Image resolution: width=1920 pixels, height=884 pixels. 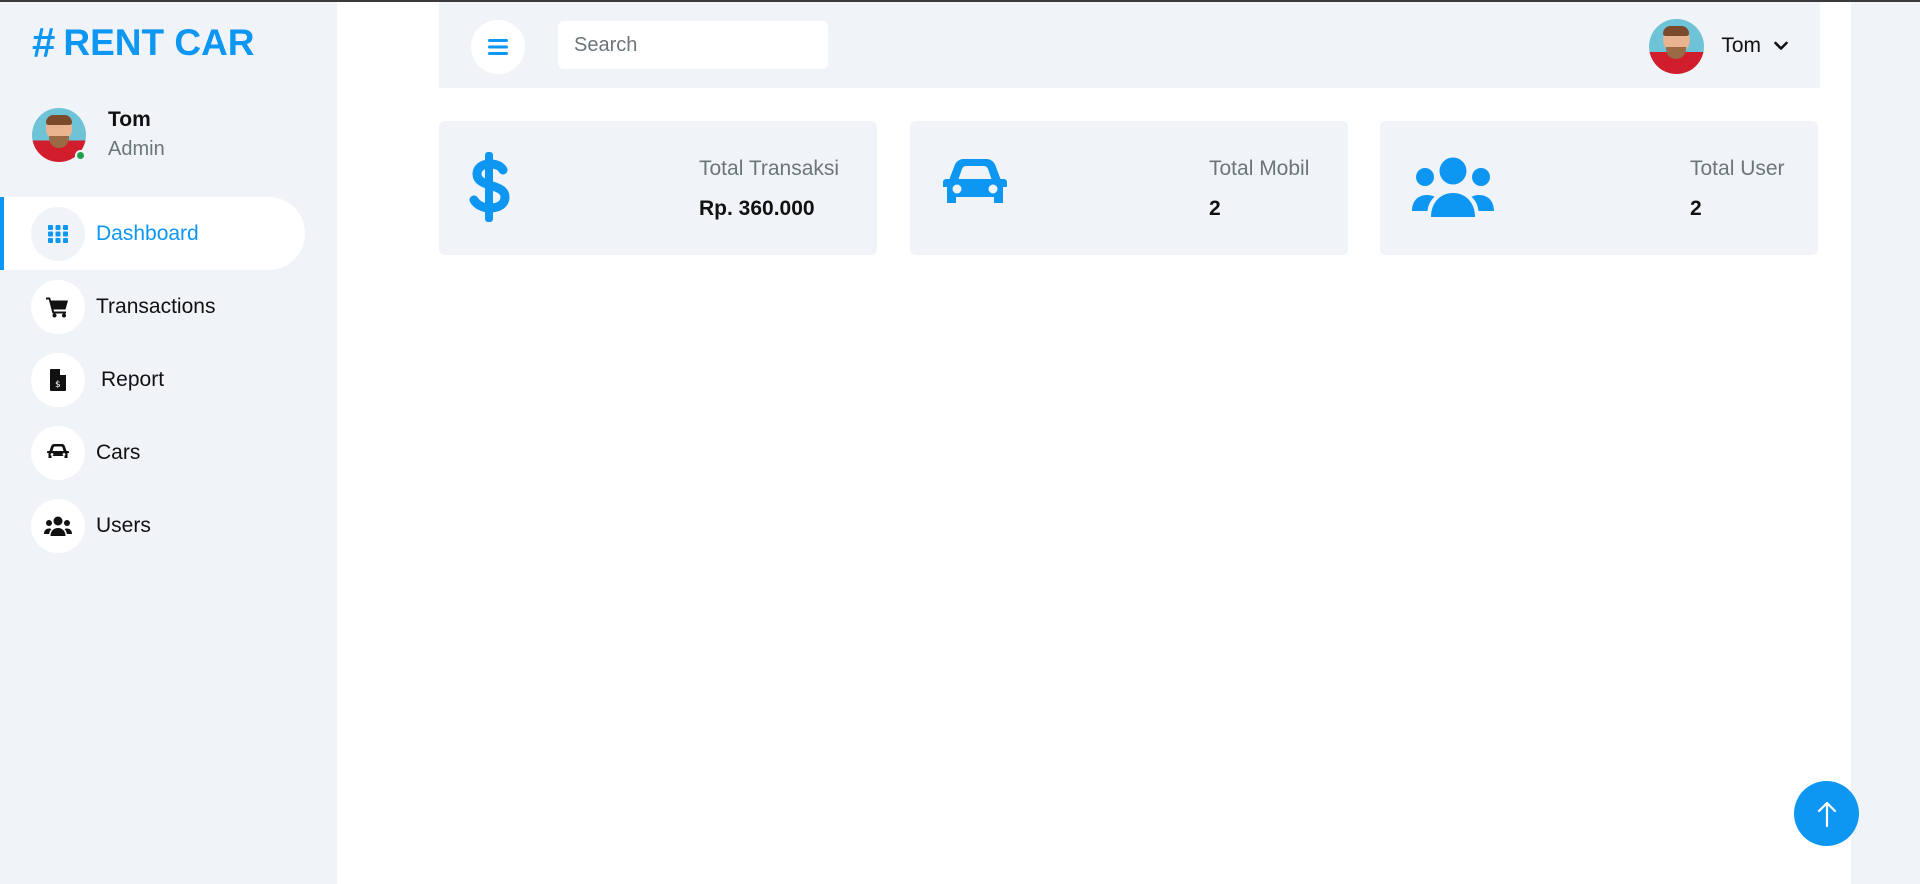 I want to click on sidebar-item-users: Users, so click(x=168, y=525).